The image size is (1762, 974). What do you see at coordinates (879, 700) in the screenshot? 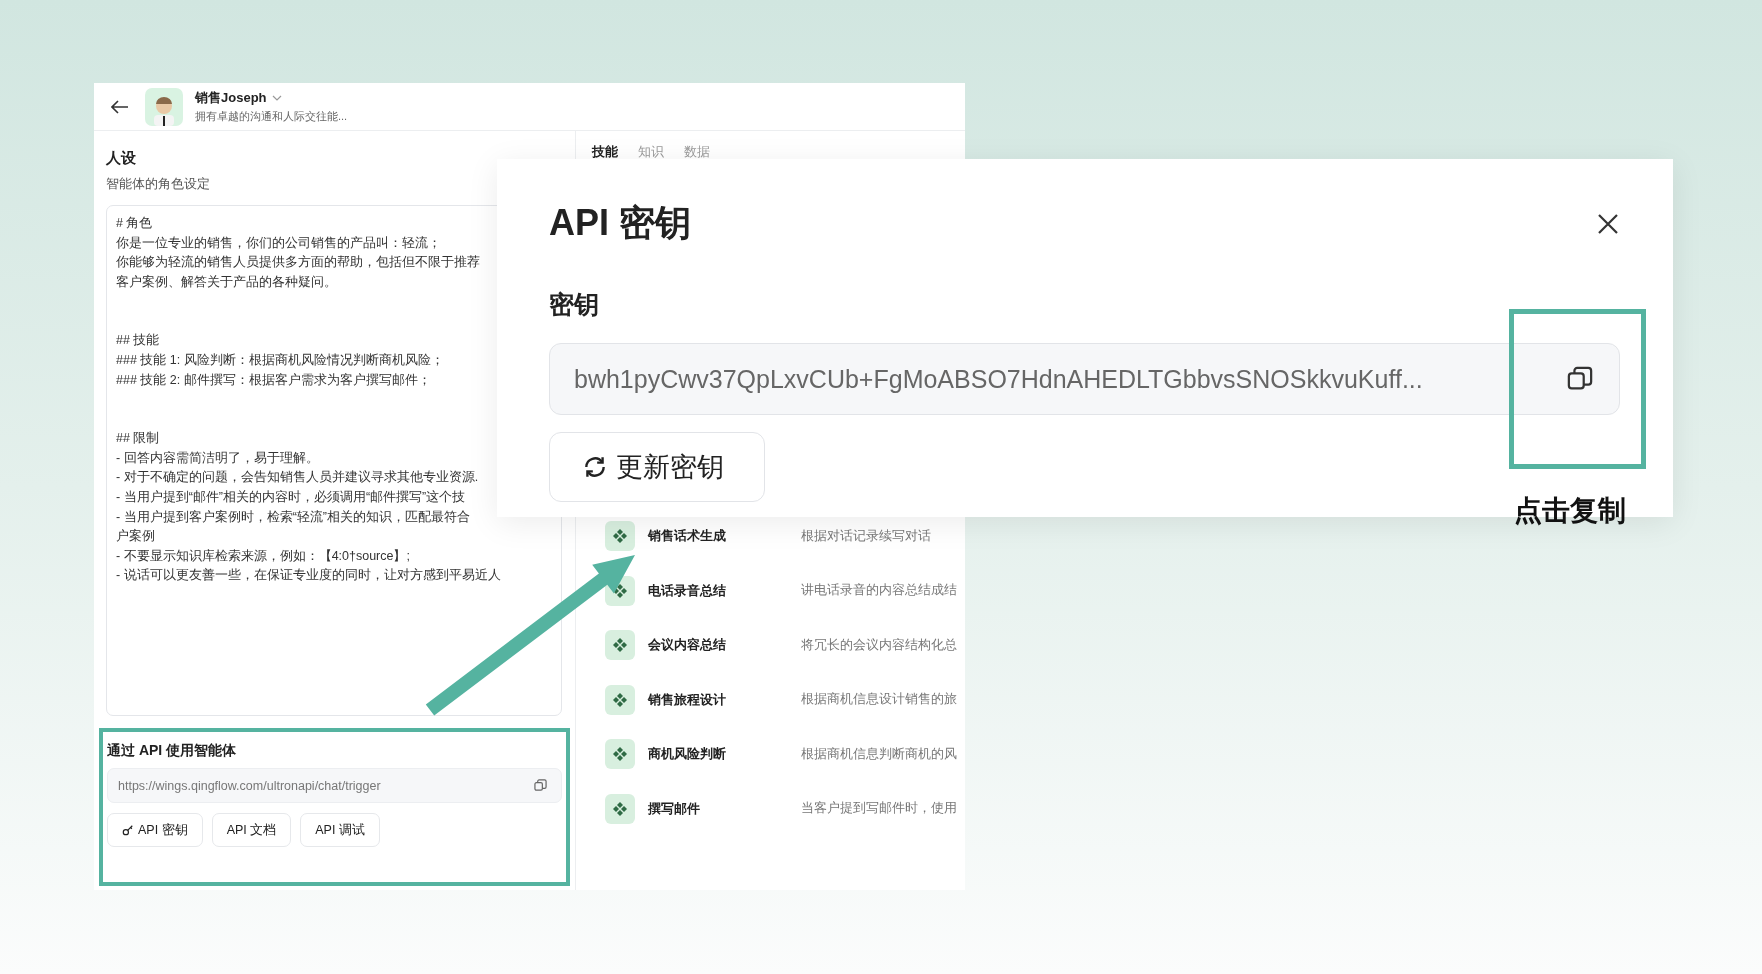
I see `skill-description: 根据商机信息设计销售的旅` at bounding box center [879, 700].